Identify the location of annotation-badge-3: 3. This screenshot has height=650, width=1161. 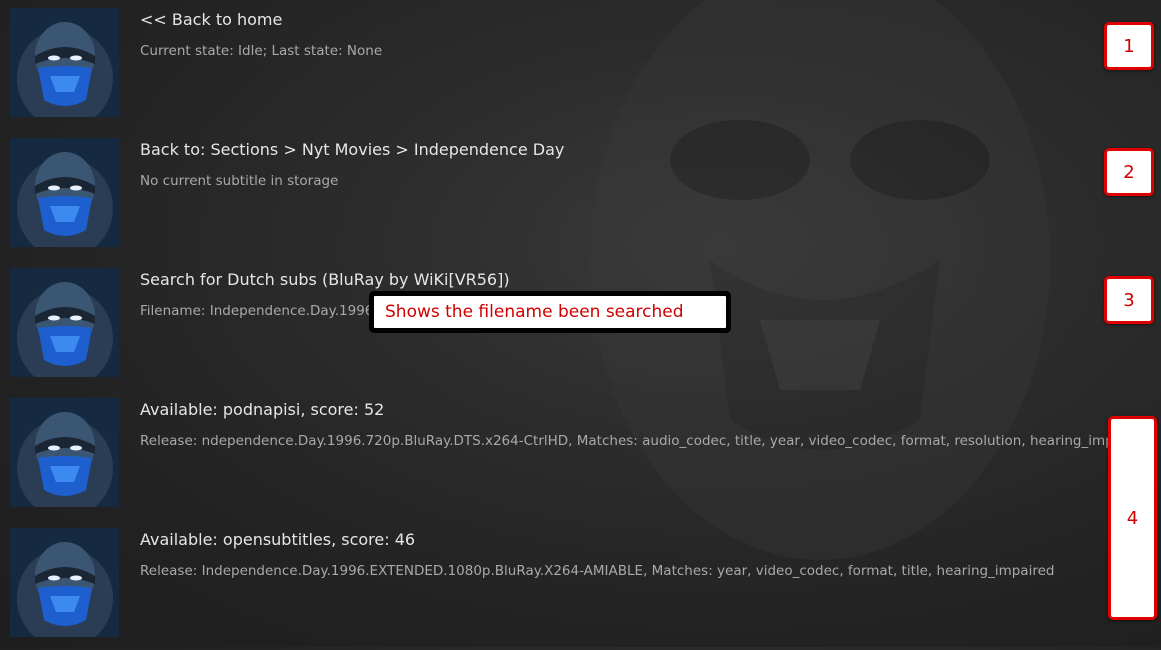
(1129, 300).